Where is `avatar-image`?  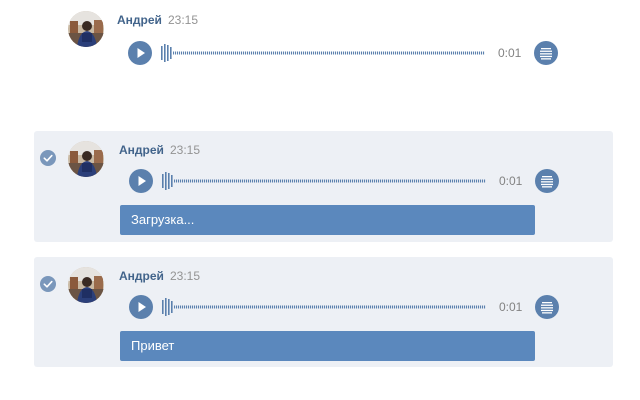
avatar-image is located at coordinates (86, 159).